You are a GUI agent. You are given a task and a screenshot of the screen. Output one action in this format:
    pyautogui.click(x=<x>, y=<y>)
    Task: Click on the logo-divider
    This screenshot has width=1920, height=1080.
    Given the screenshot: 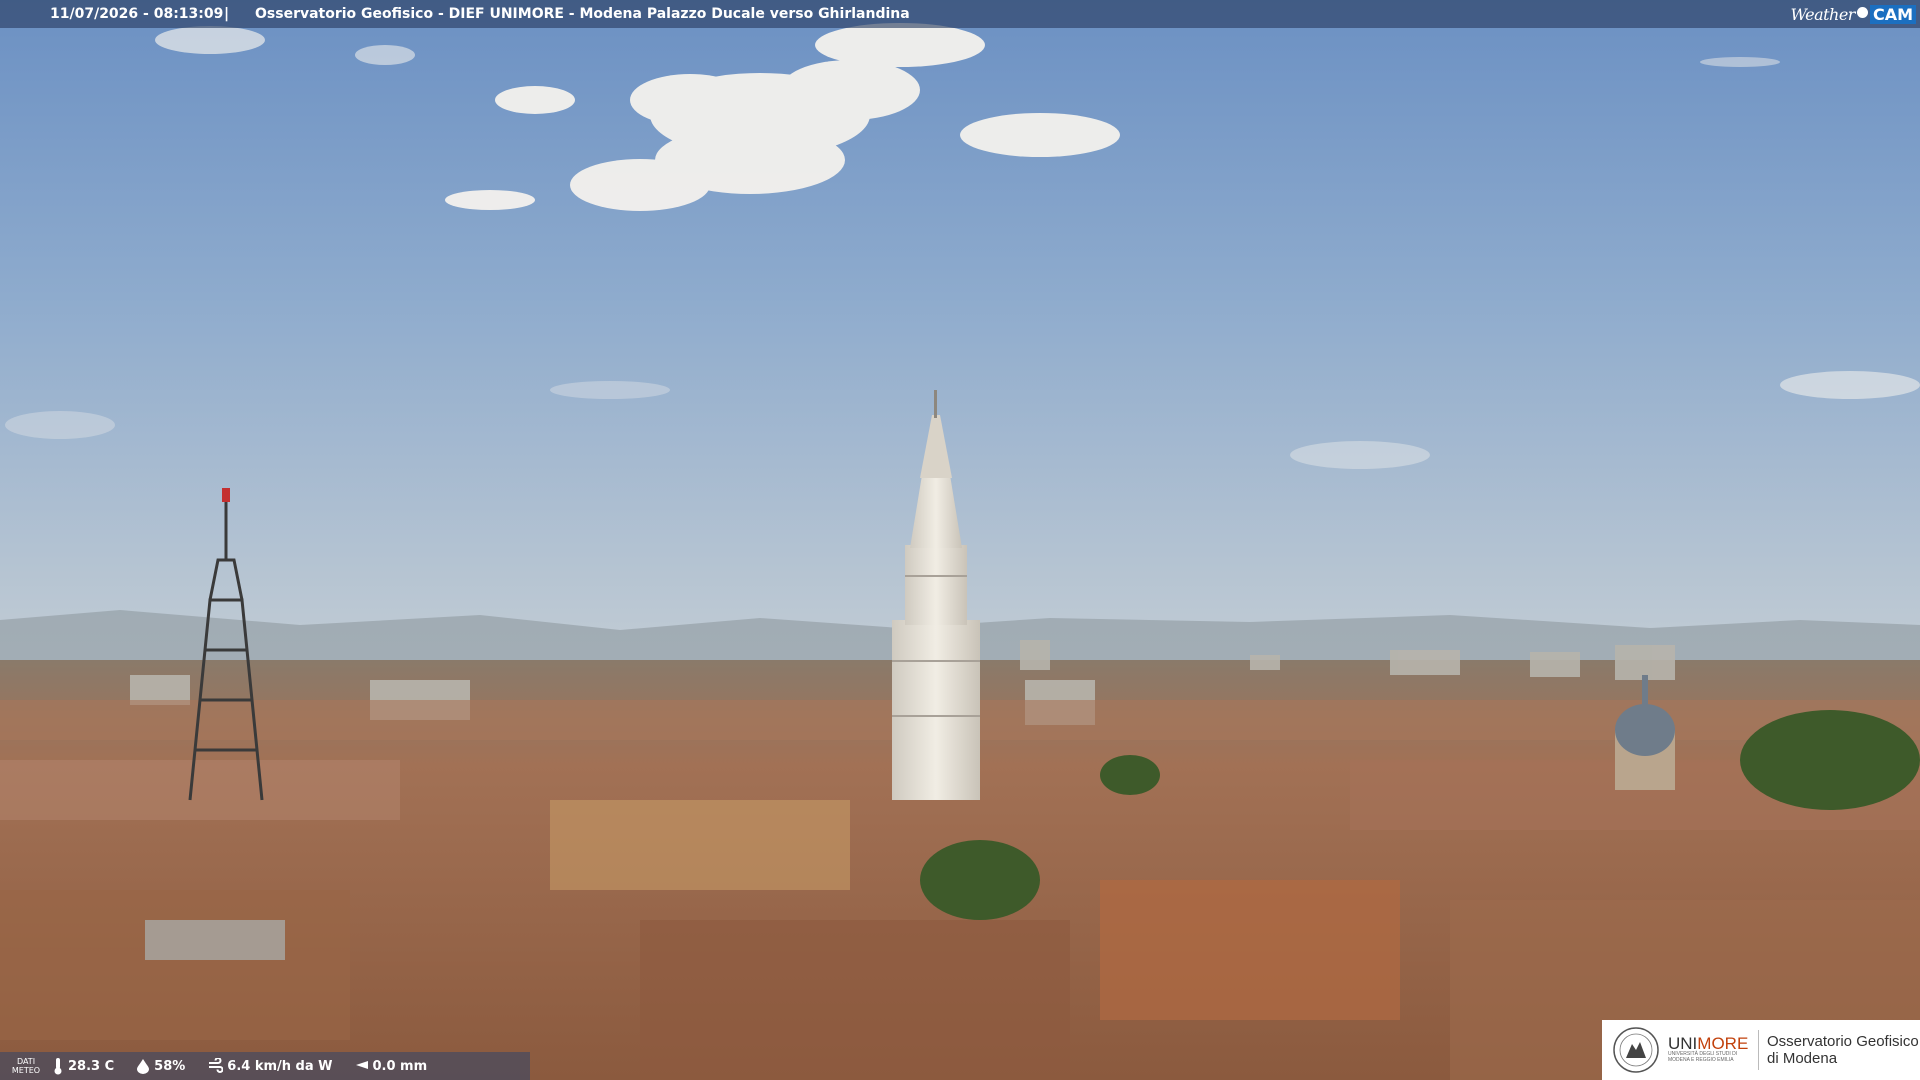 What is the action you would take?
    pyautogui.click(x=1758, y=1050)
    